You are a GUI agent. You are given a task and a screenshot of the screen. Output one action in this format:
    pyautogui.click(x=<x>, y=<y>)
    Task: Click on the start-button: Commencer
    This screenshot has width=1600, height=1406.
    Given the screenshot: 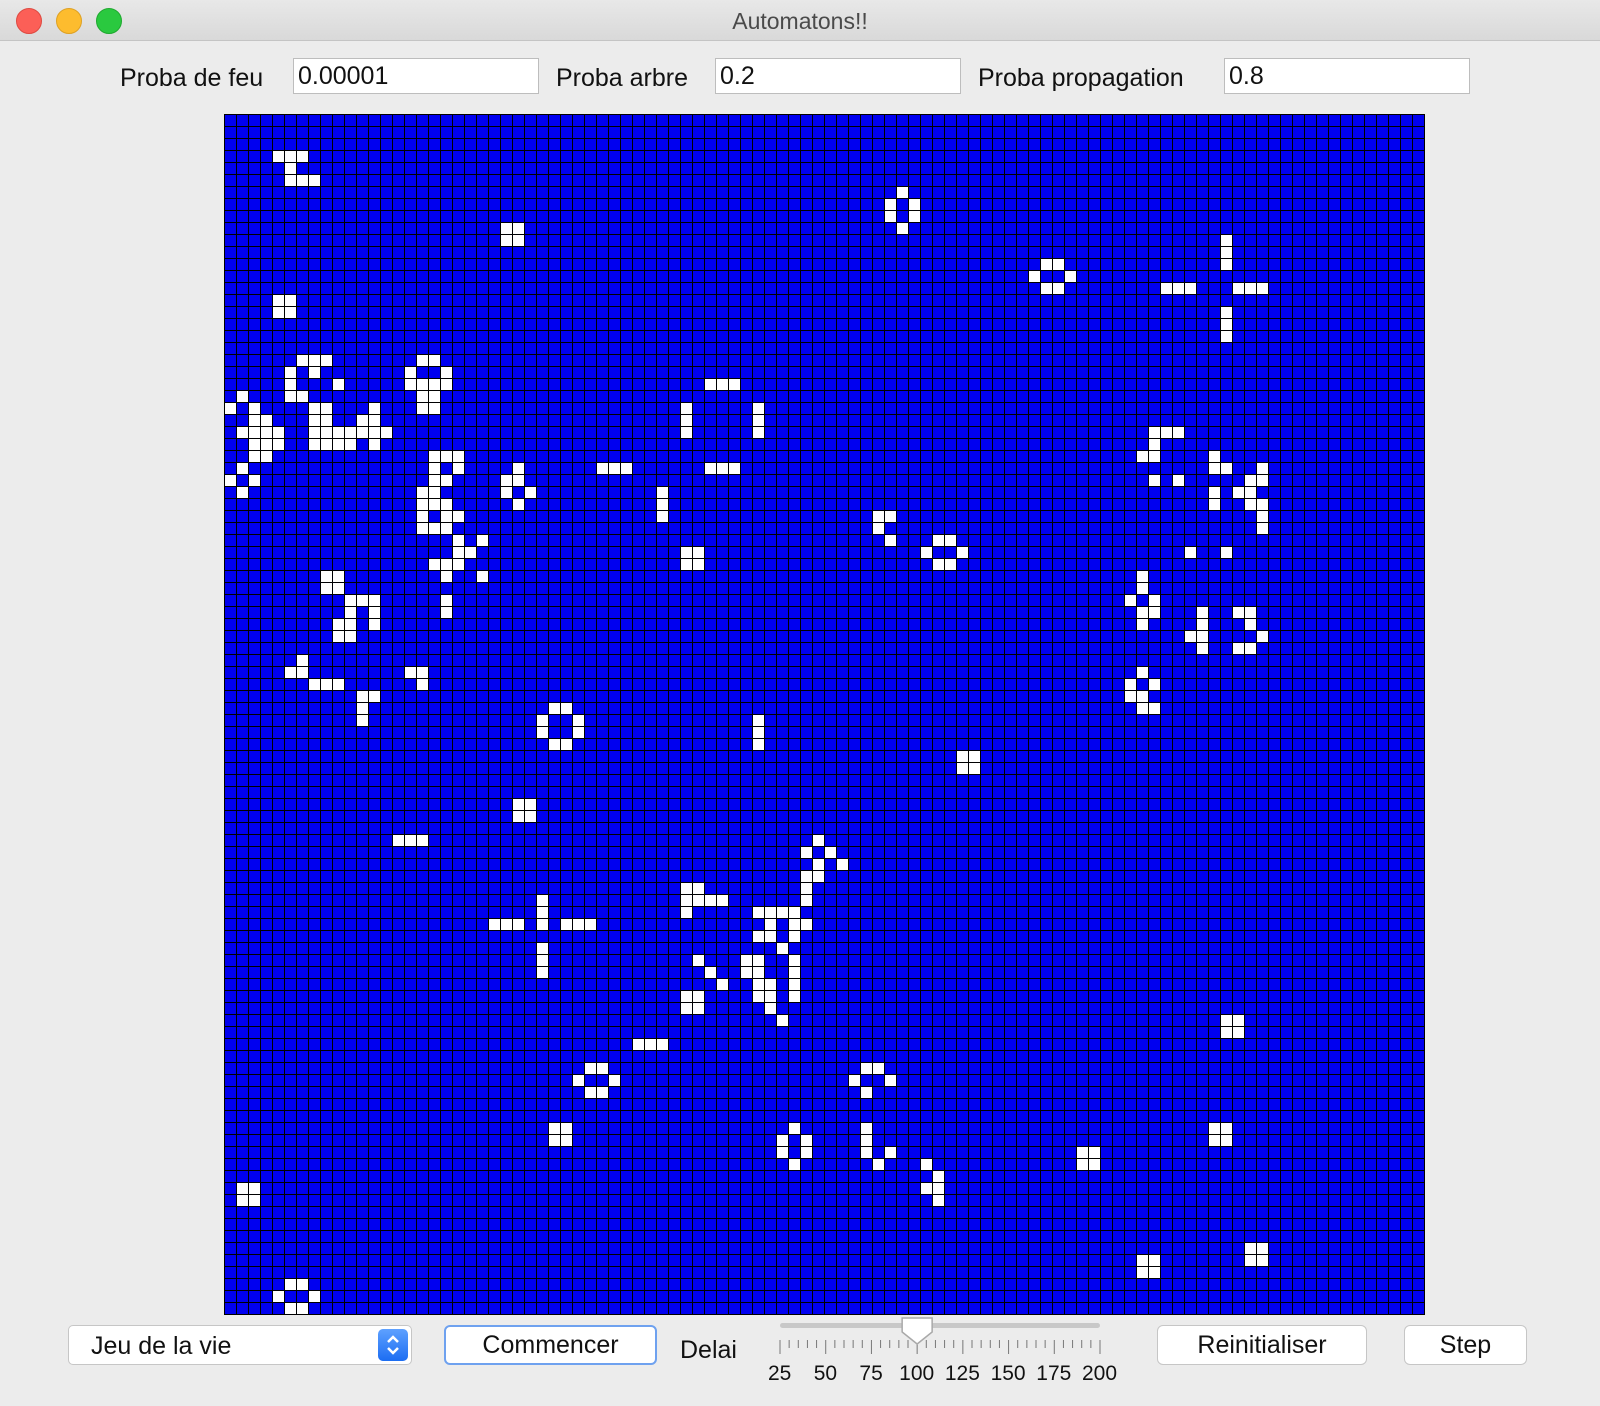 What is the action you would take?
    pyautogui.click(x=550, y=1345)
    